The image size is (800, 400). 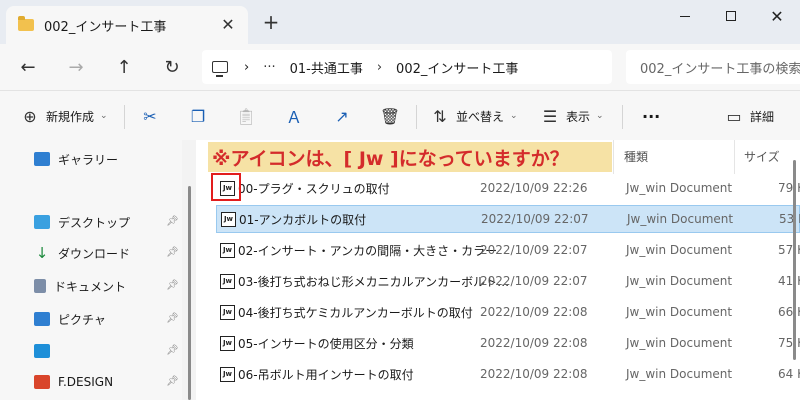 I want to click on sidebar-item-label: ドキュメント, so click(x=90, y=286).